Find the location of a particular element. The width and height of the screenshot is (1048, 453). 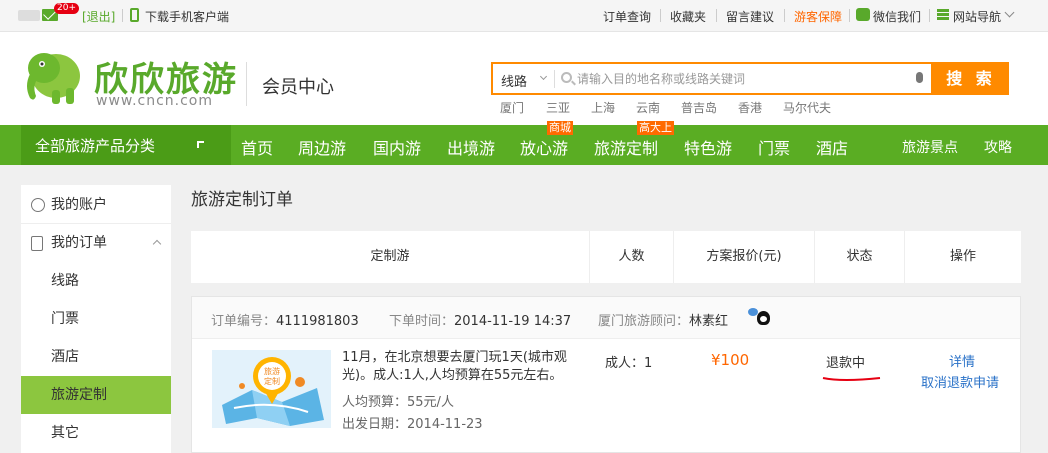

depart-label: 出发日期： is located at coordinates (375, 424).